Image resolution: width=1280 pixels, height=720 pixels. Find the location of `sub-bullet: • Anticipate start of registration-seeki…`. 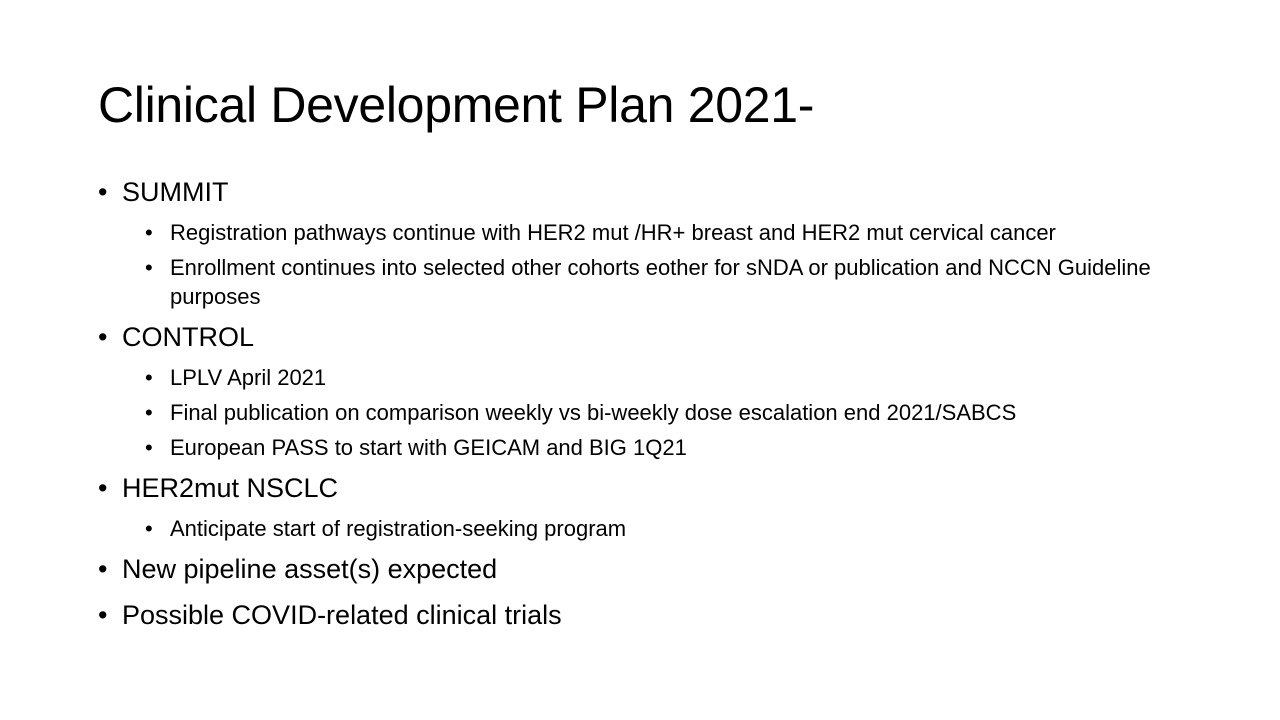

sub-bullet: • Anticipate start of registration-seeki… is located at coordinates (639, 528).